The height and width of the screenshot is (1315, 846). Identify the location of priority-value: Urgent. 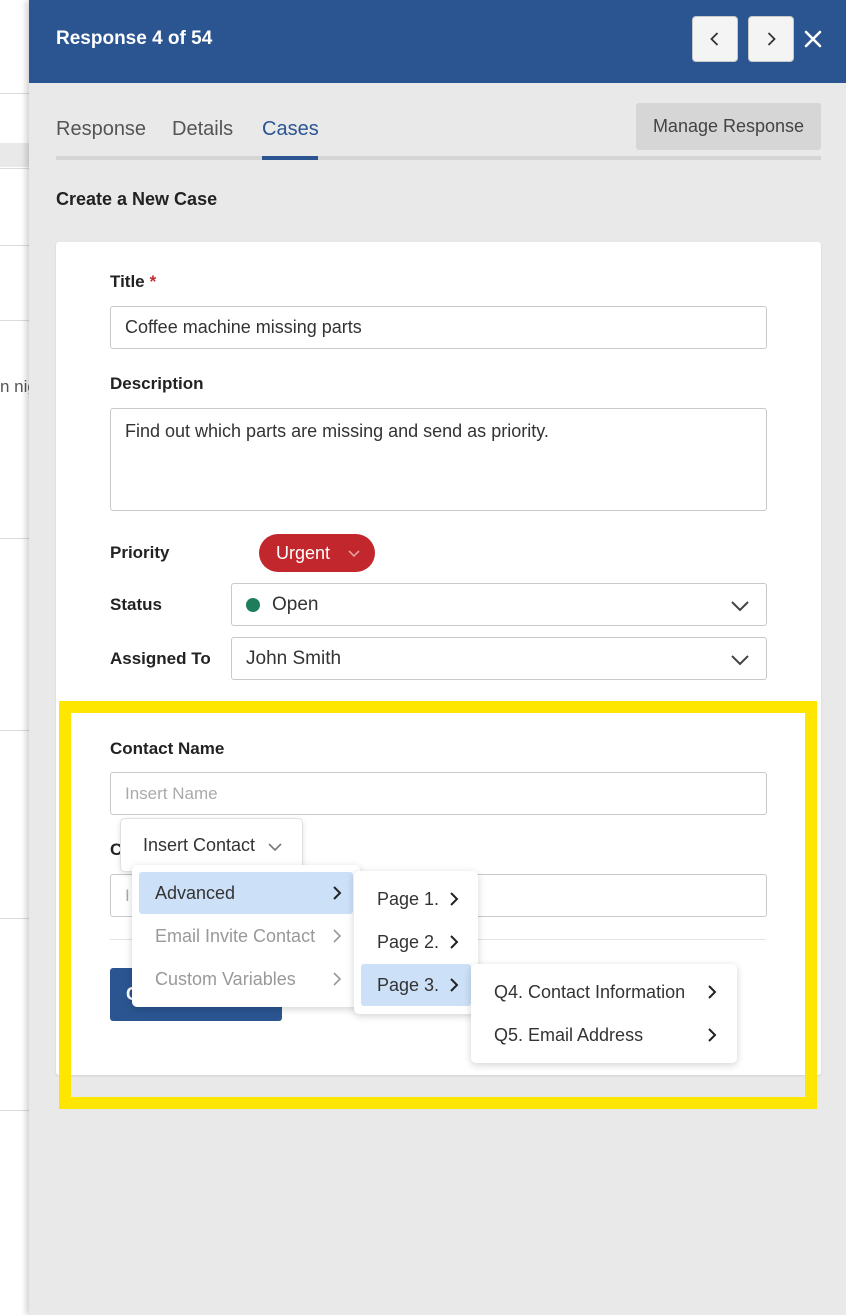
(303, 552).